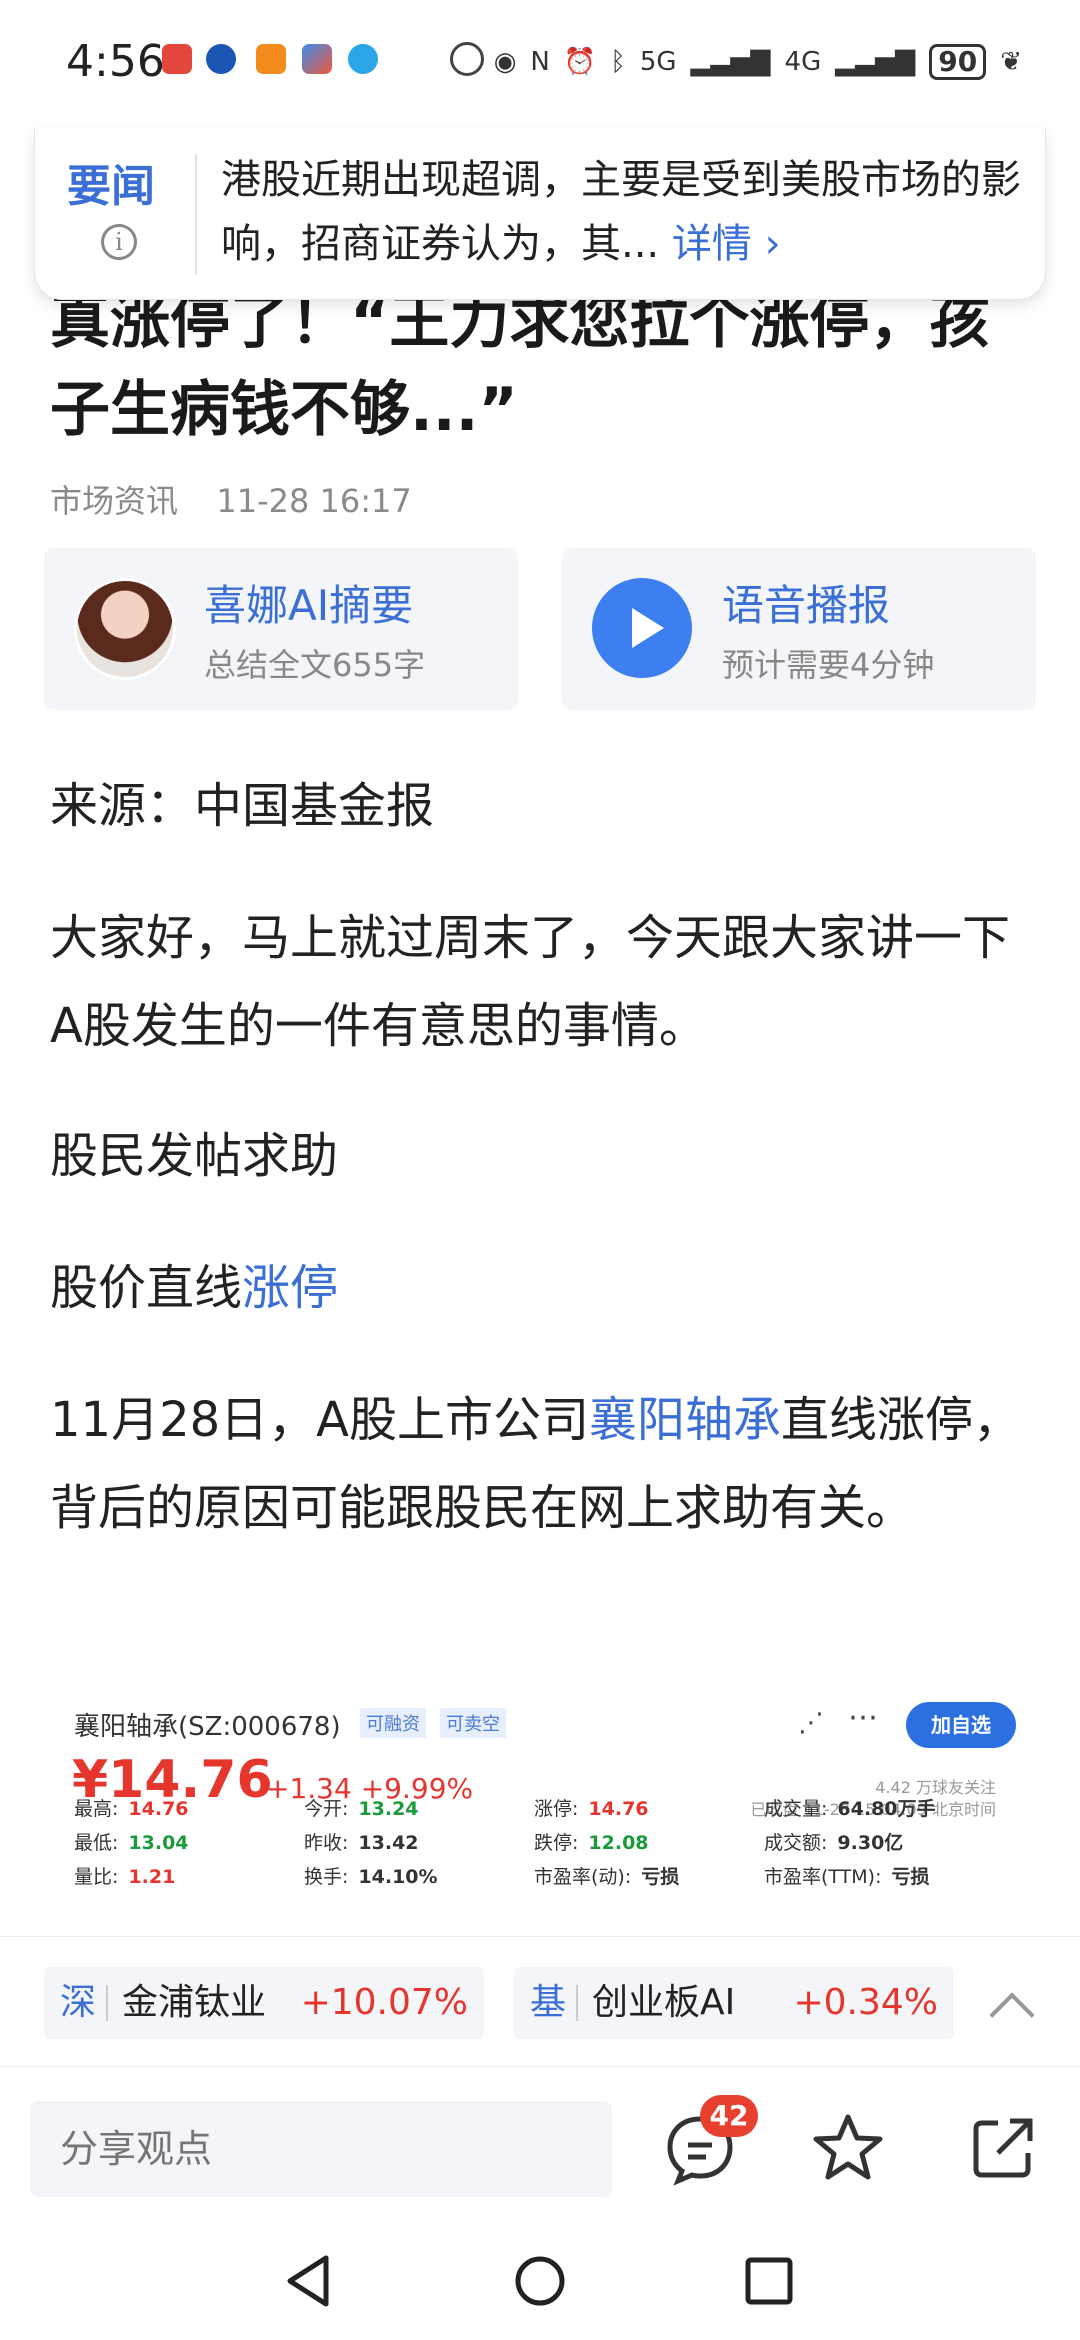 This screenshot has height=2340, width=1080. What do you see at coordinates (326, 1843) in the screenshot?
I see `stat-label: 昨收:` at bounding box center [326, 1843].